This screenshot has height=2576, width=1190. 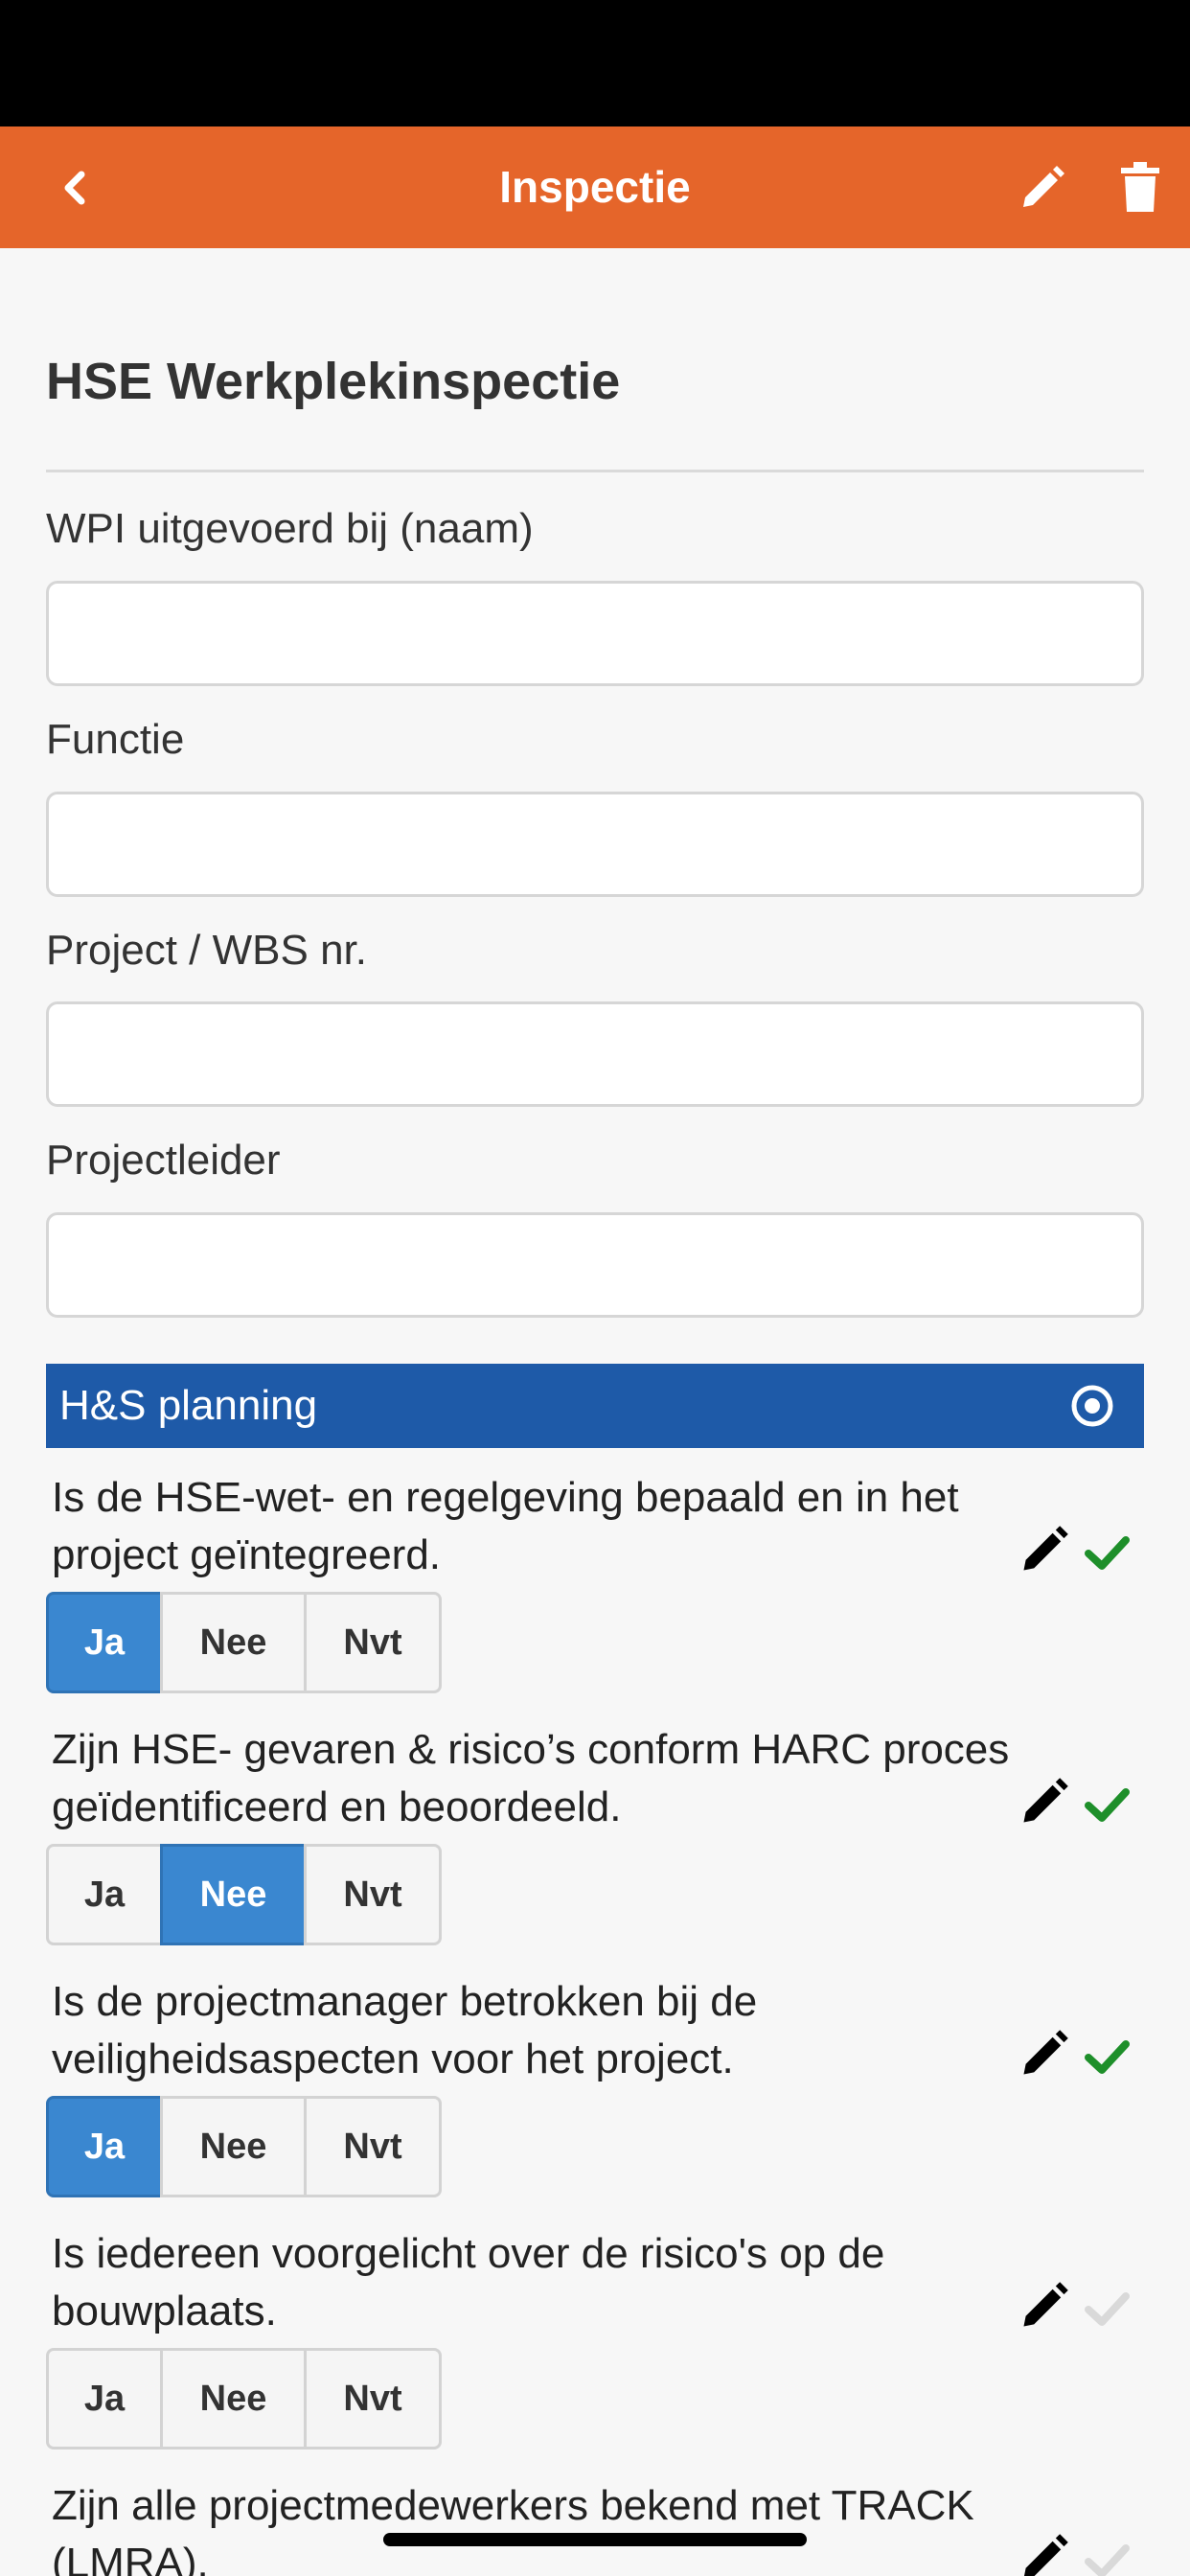 I want to click on chevron-left-icon, so click(x=74, y=188).